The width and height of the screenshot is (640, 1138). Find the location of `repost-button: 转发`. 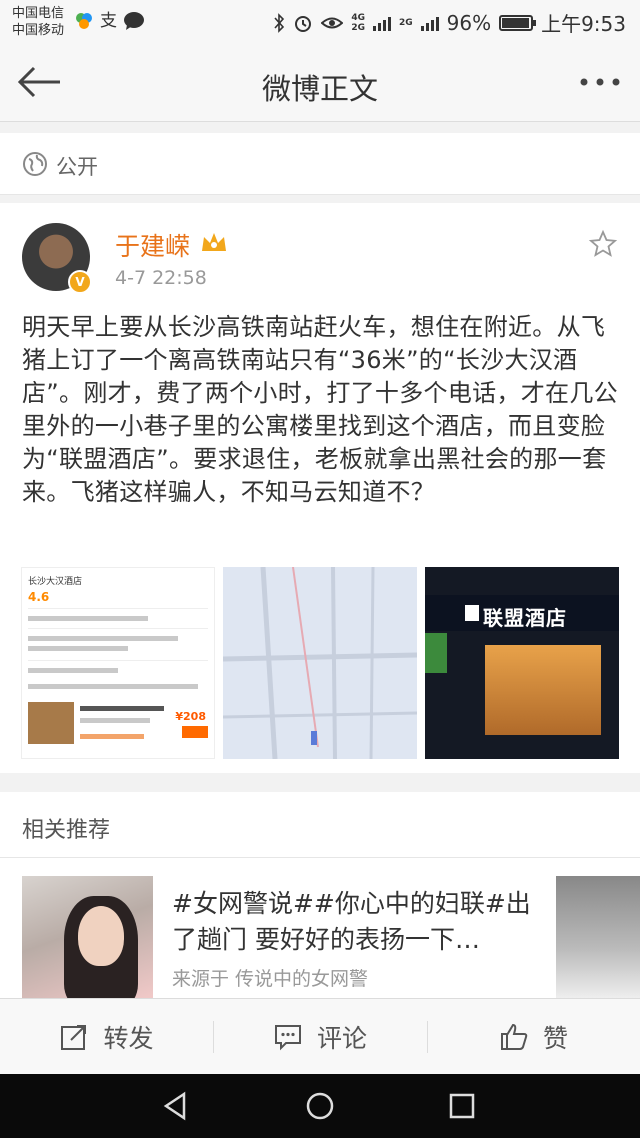

repost-button: 转发 is located at coordinates (106, 1037).